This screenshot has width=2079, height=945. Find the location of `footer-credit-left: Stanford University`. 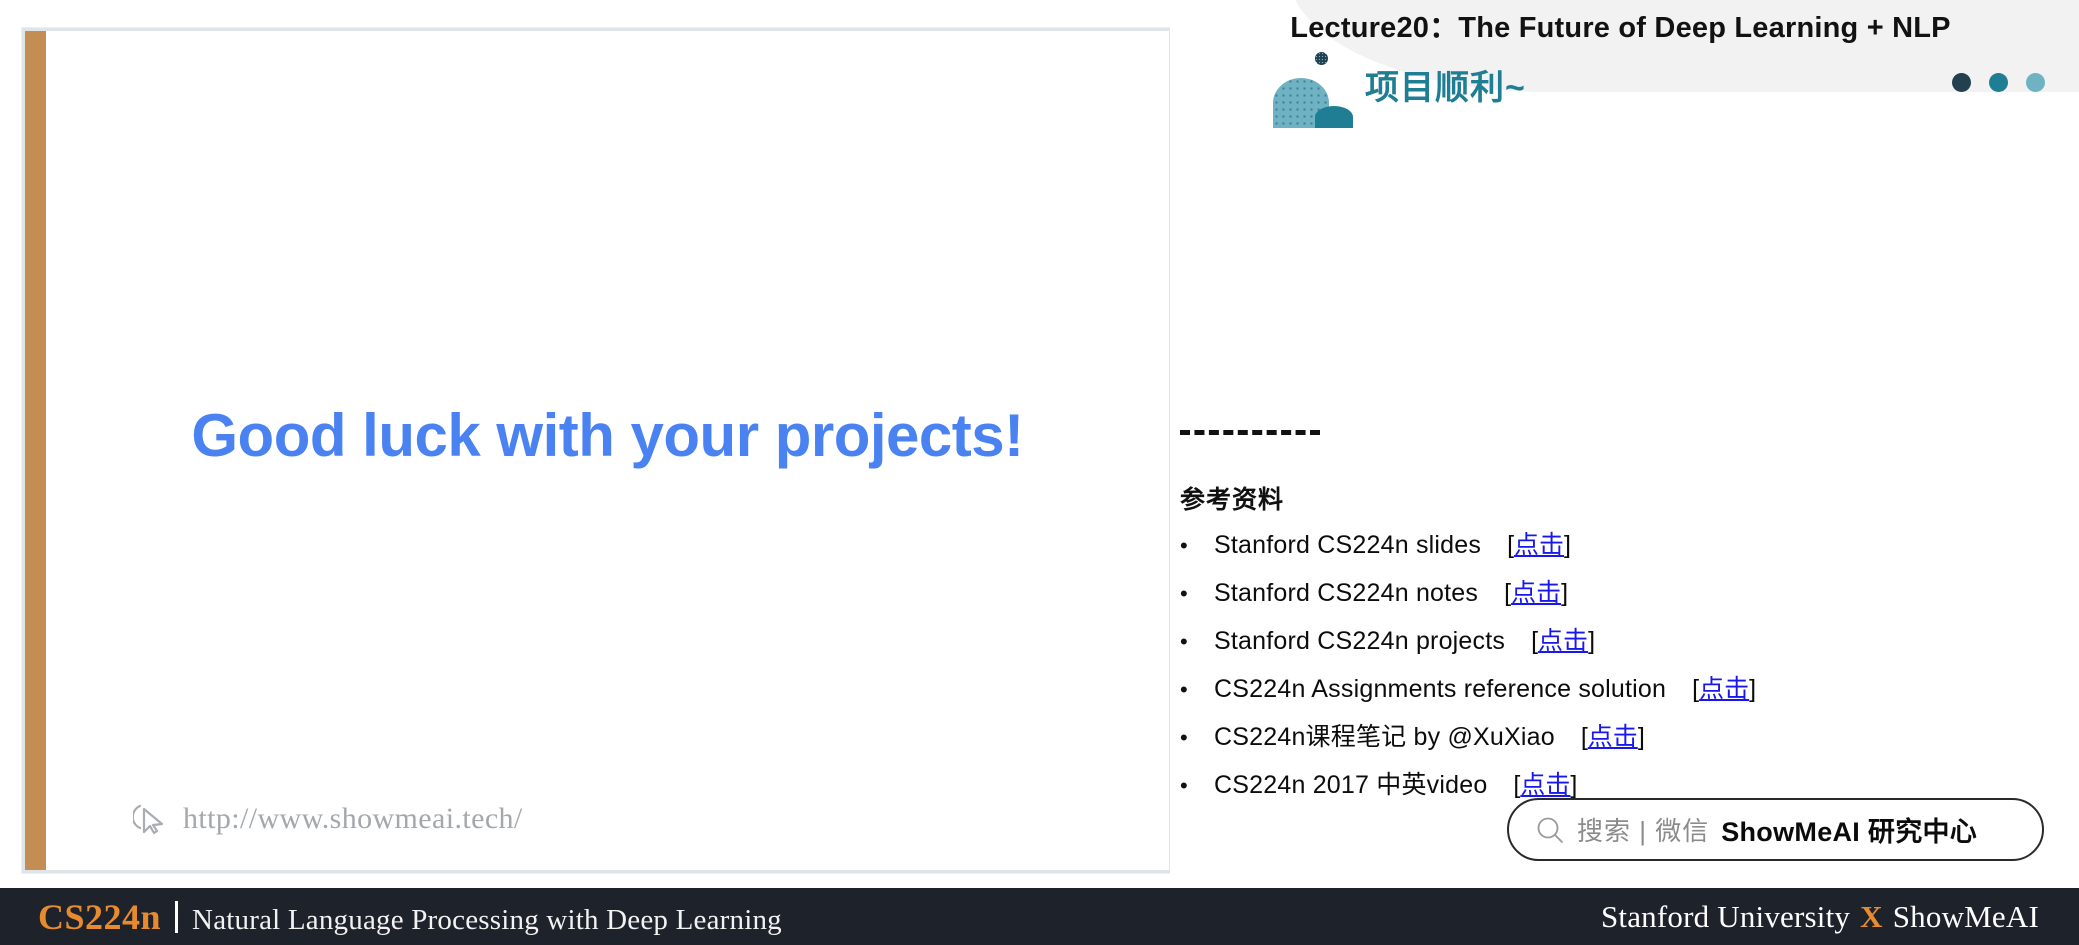

footer-credit-left: Stanford University is located at coordinates (1725, 916).